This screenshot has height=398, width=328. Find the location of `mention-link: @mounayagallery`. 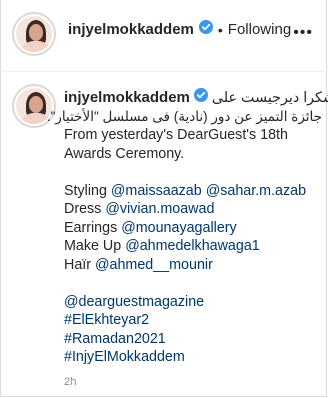

mention-link: @mounayagallery is located at coordinates (178, 228).